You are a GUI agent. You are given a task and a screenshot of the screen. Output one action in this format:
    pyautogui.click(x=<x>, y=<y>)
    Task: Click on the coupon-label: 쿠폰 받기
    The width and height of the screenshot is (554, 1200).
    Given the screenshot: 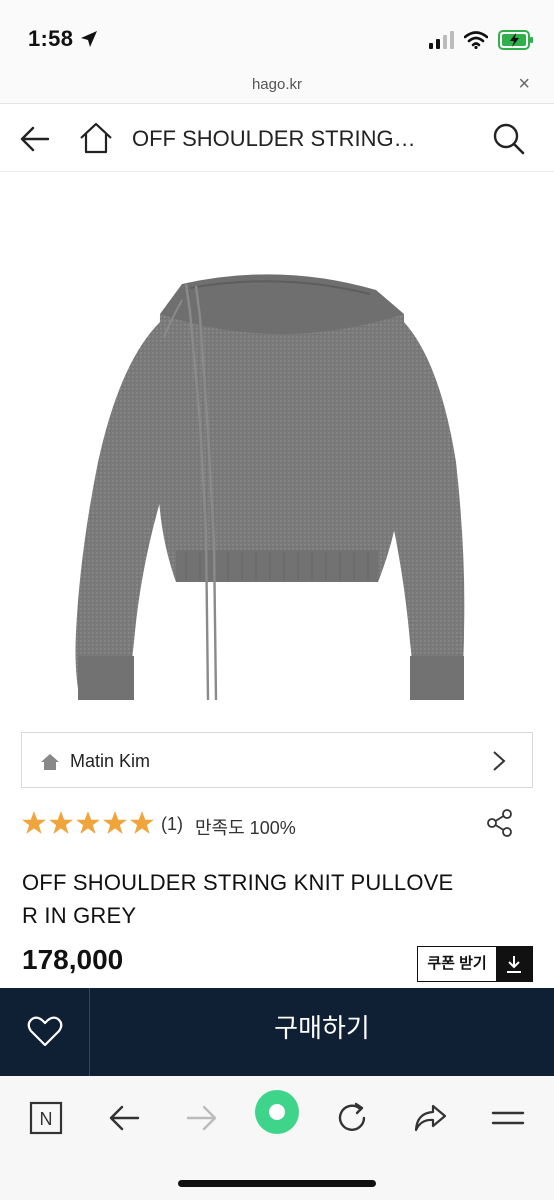 What is the action you would take?
    pyautogui.click(x=457, y=963)
    